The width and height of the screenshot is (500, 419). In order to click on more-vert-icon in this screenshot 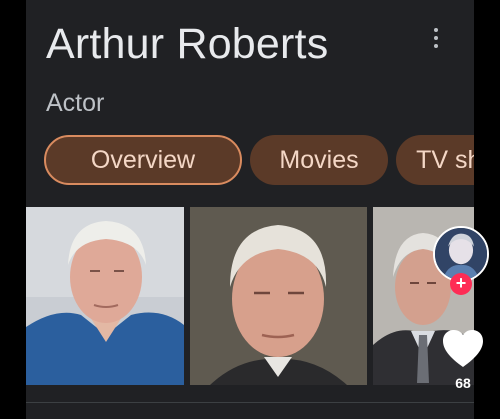, I will do `click(436, 38)`.